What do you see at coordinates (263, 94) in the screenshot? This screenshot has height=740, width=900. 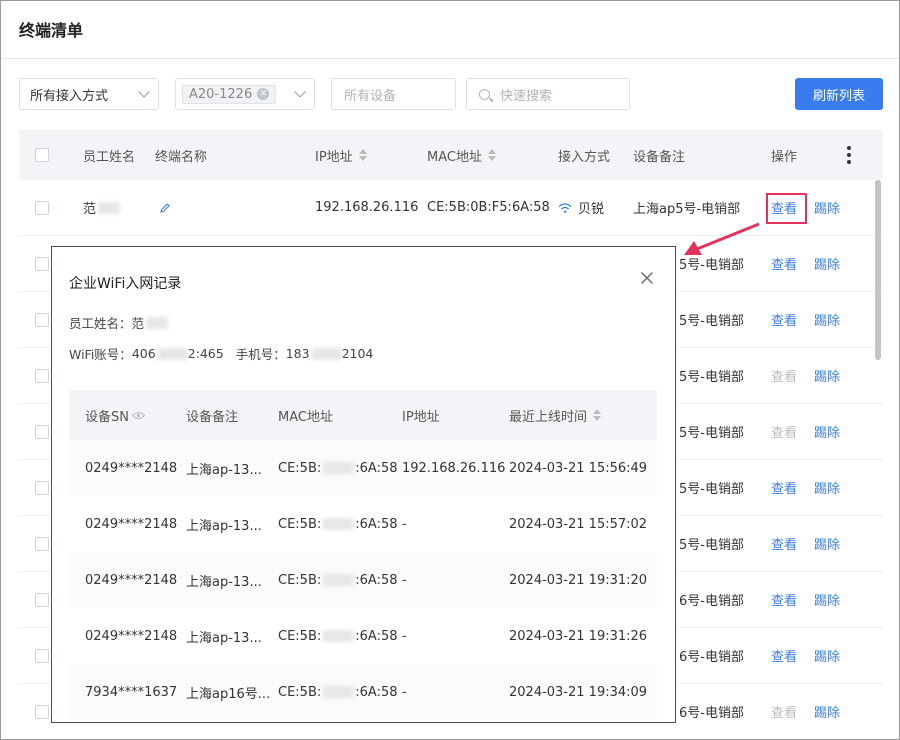 I see `tag-close-icon: ✕` at bounding box center [263, 94].